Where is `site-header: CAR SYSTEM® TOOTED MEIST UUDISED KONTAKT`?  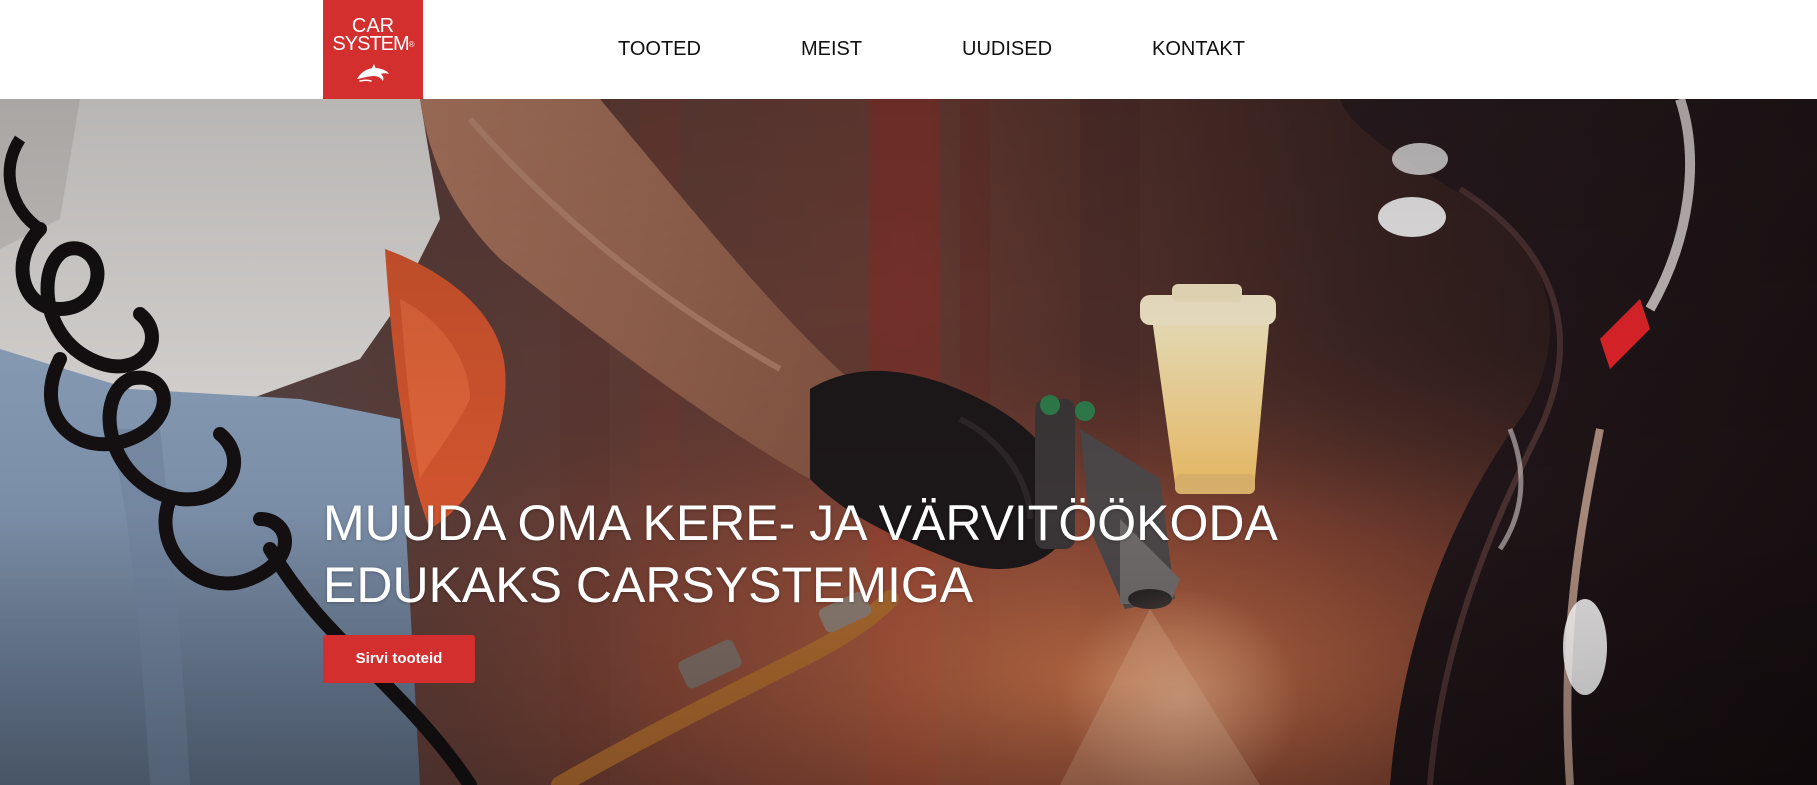
site-header: CAR SYSTEM® TOOTED MEIST UUDISED KONTAKT is located at coordinates (908, 49).